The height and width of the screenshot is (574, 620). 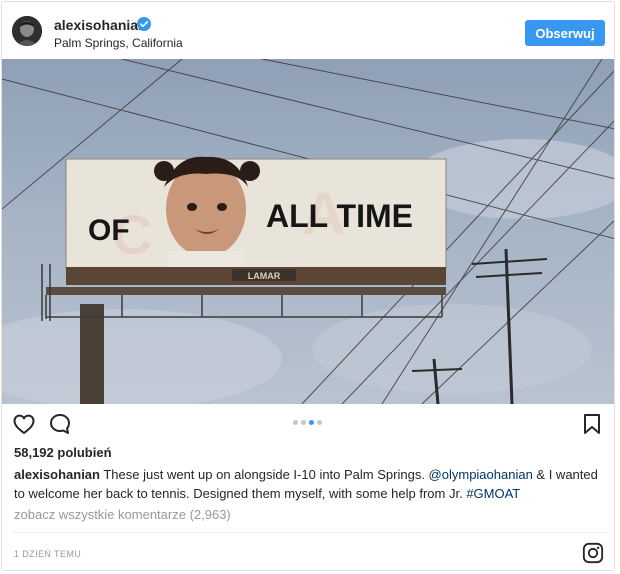 I want to click on username-link: alexisohanian, so click(x=100, y=25).